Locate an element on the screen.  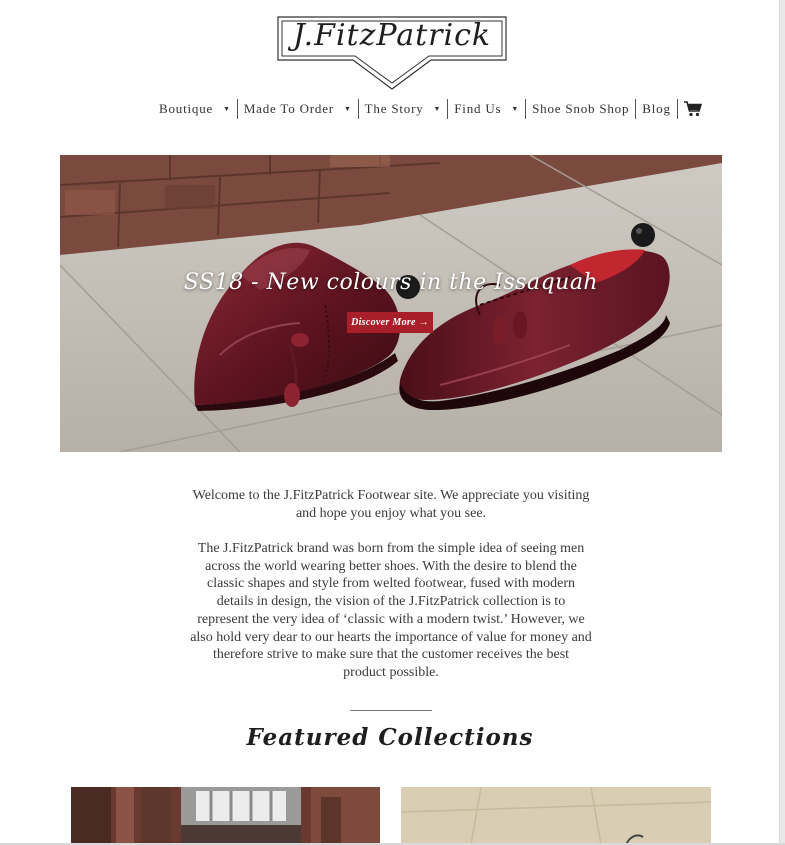
nav-item-blog: Blog is located at coordinates (656, 109).